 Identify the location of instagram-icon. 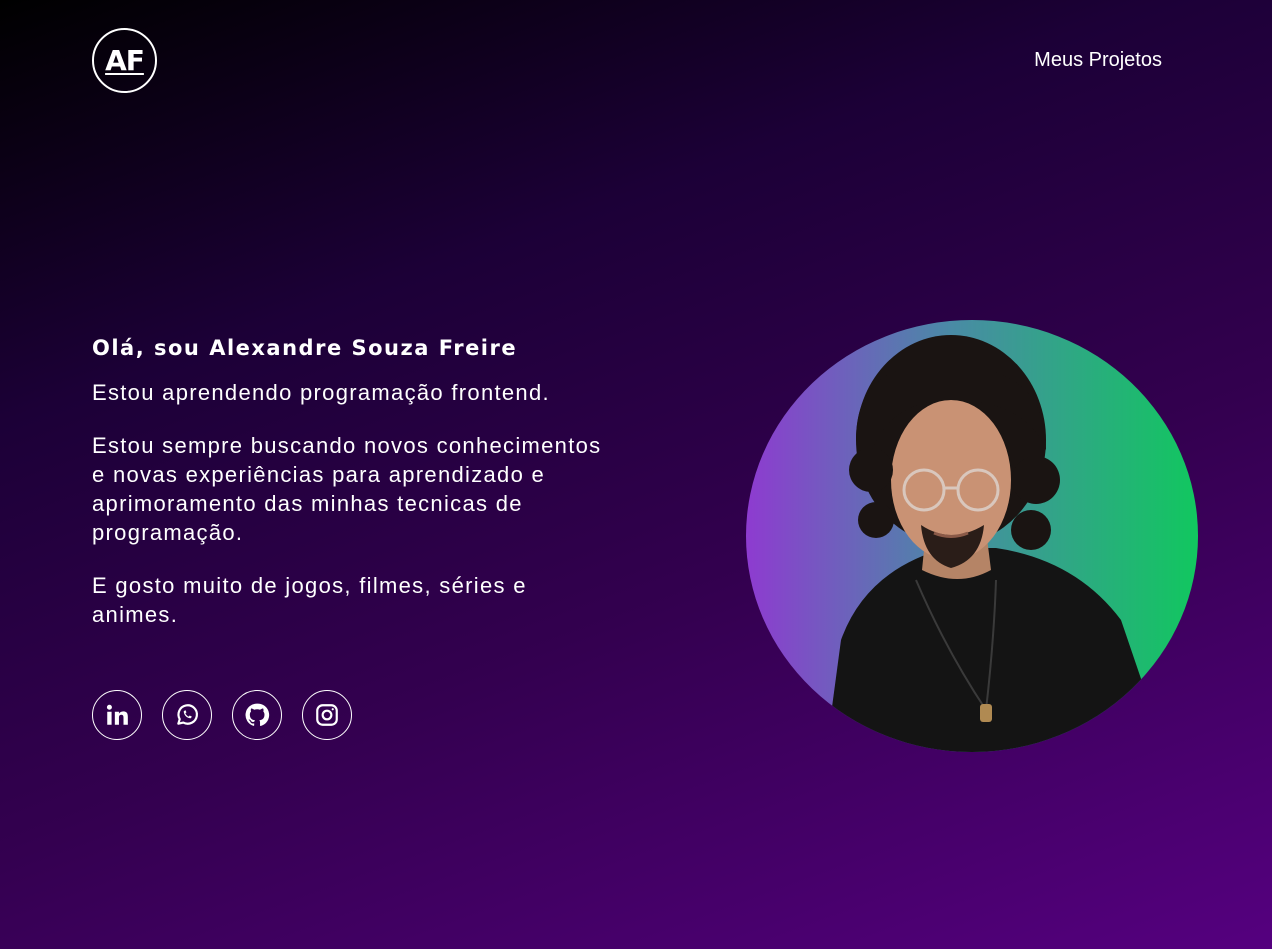
(327, 715).